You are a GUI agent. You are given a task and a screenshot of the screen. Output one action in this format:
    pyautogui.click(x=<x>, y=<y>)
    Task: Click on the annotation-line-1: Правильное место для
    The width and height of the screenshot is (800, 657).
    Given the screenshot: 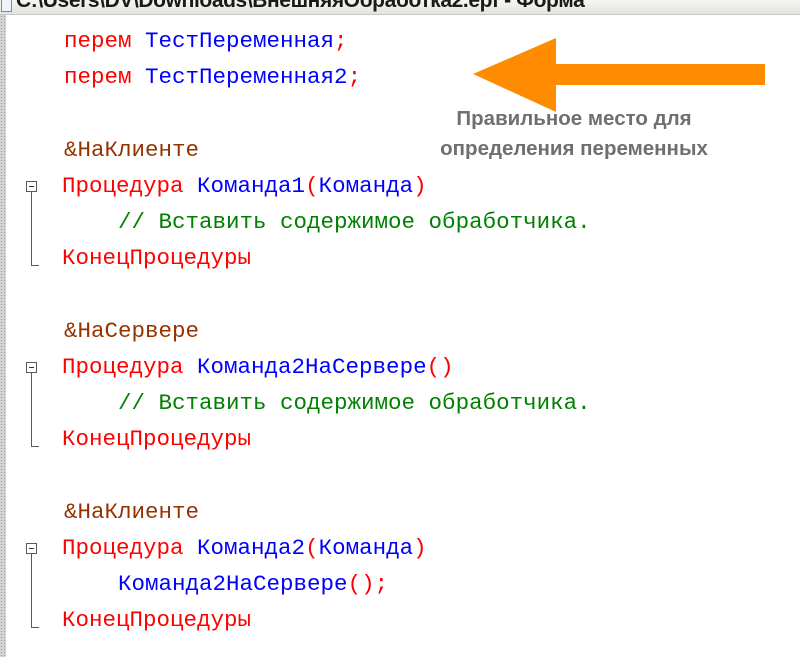 What is the action you would take?
    pyautogui.click(x=574, y=118)
    